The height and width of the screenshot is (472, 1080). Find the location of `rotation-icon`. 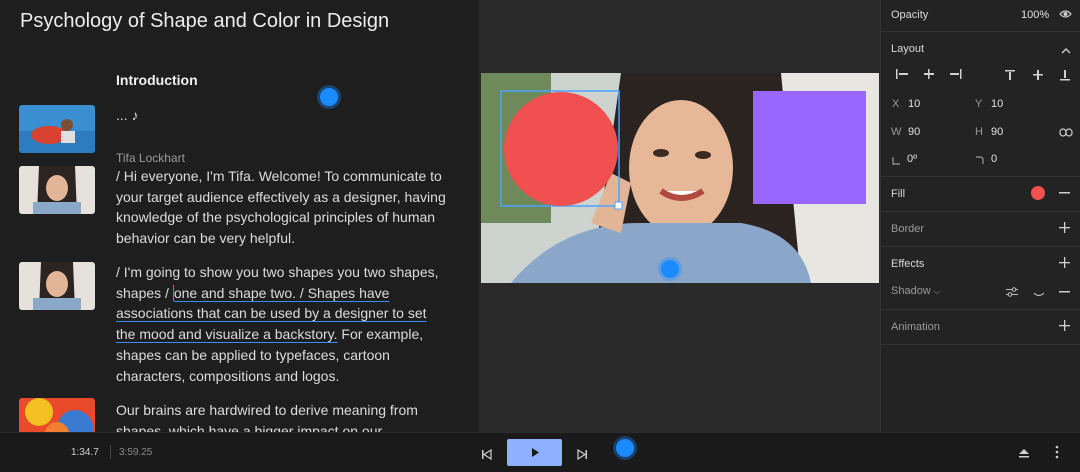

rotation-icon is located at coordinates (896, 161).